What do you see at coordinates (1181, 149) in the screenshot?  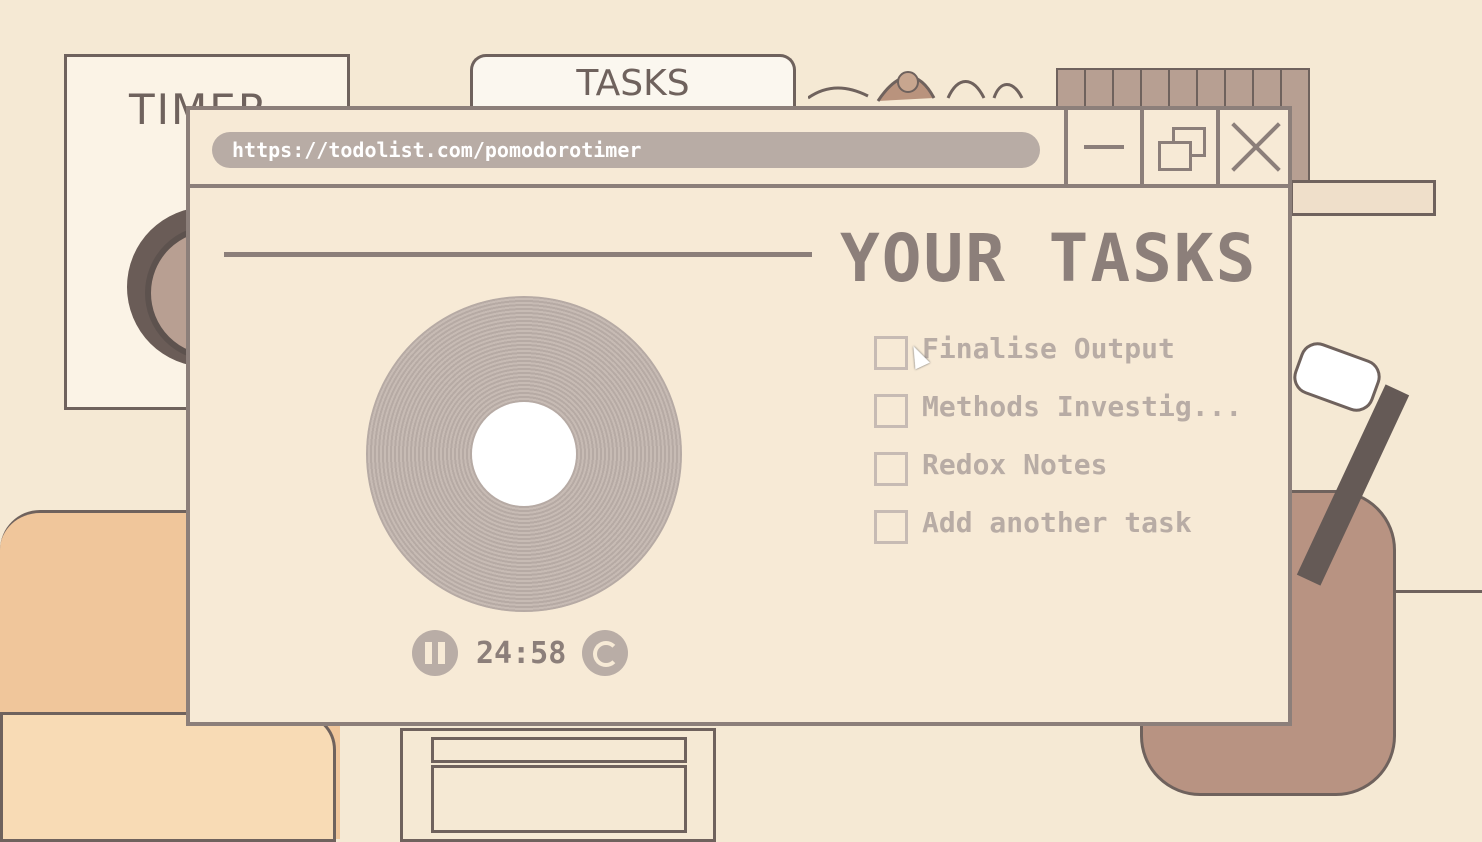 I see `restore-icon` at bounding box center [1181, 149].